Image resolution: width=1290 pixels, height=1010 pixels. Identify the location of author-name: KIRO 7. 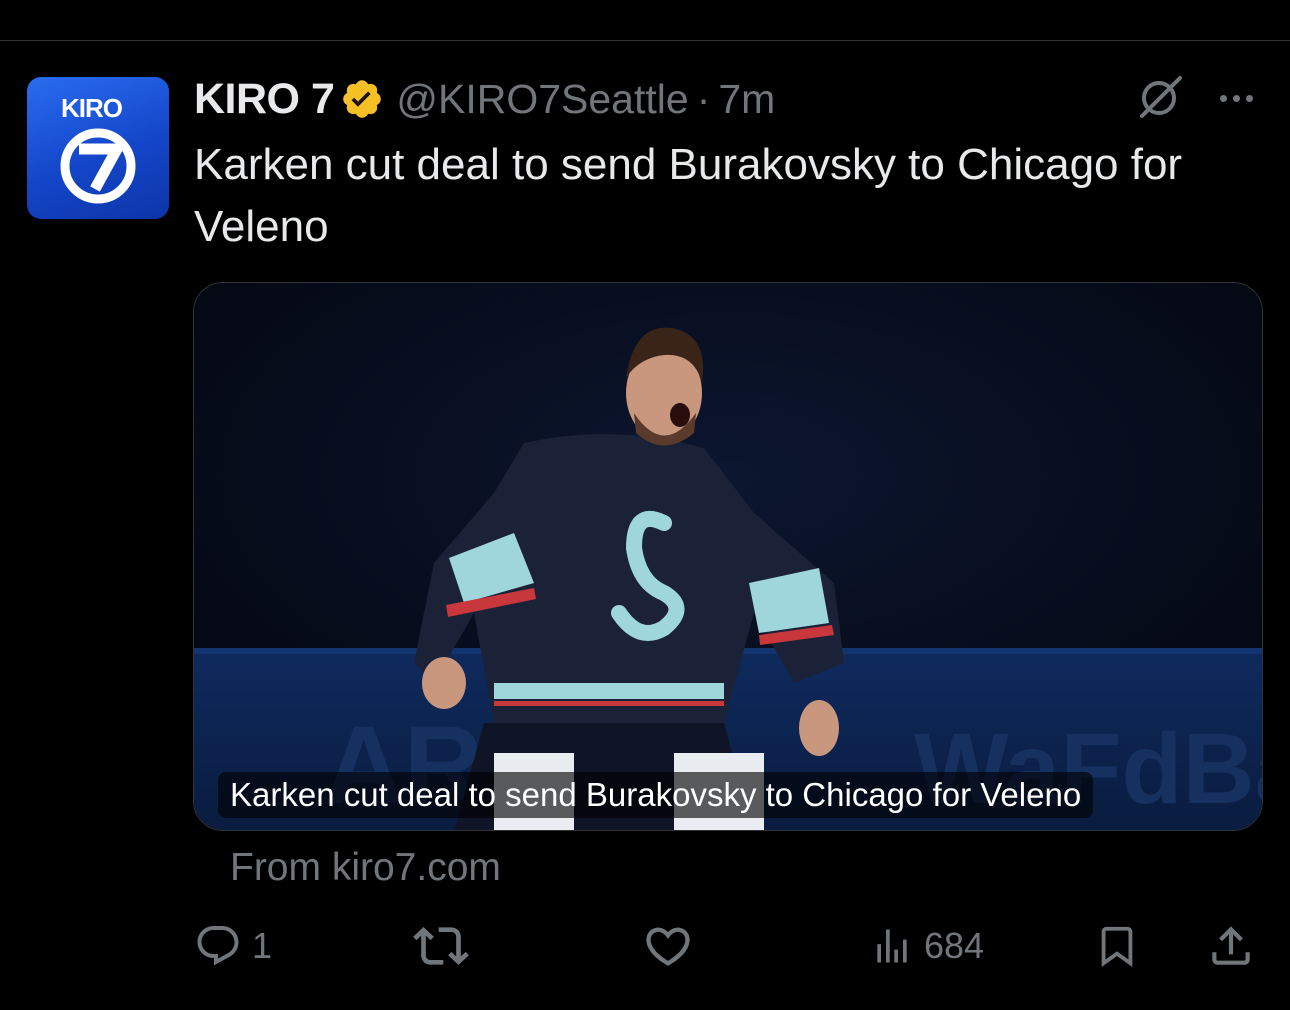
(264, 99).